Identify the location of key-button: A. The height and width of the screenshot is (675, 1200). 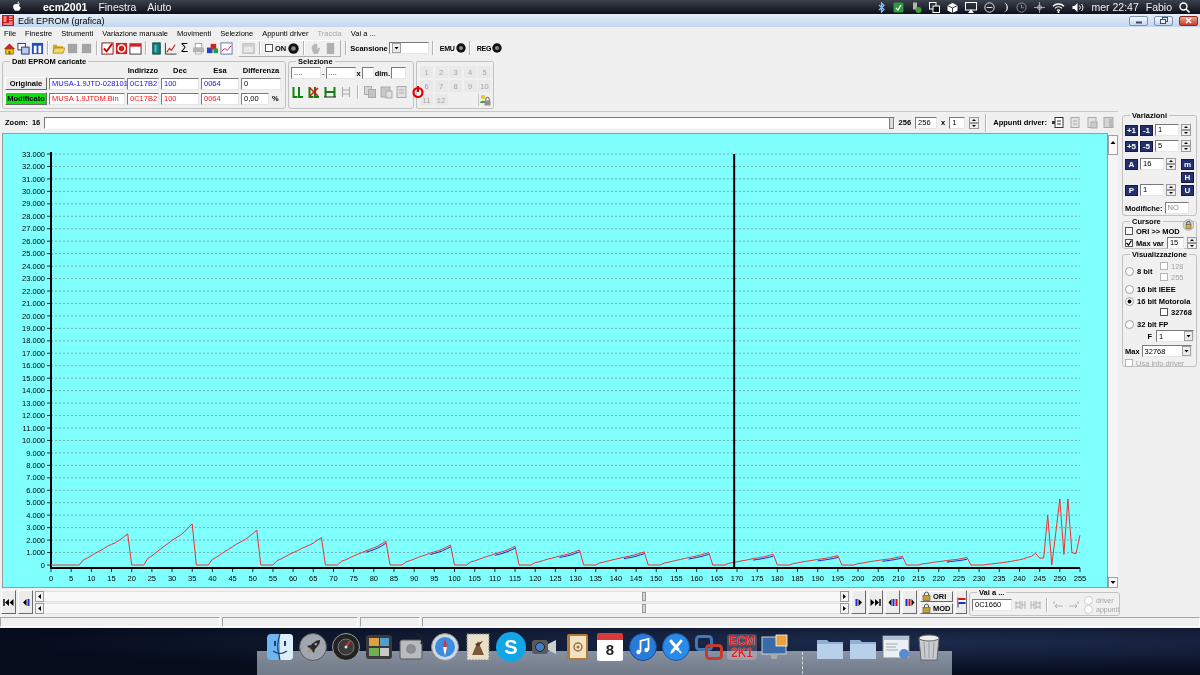
(1131, 164).